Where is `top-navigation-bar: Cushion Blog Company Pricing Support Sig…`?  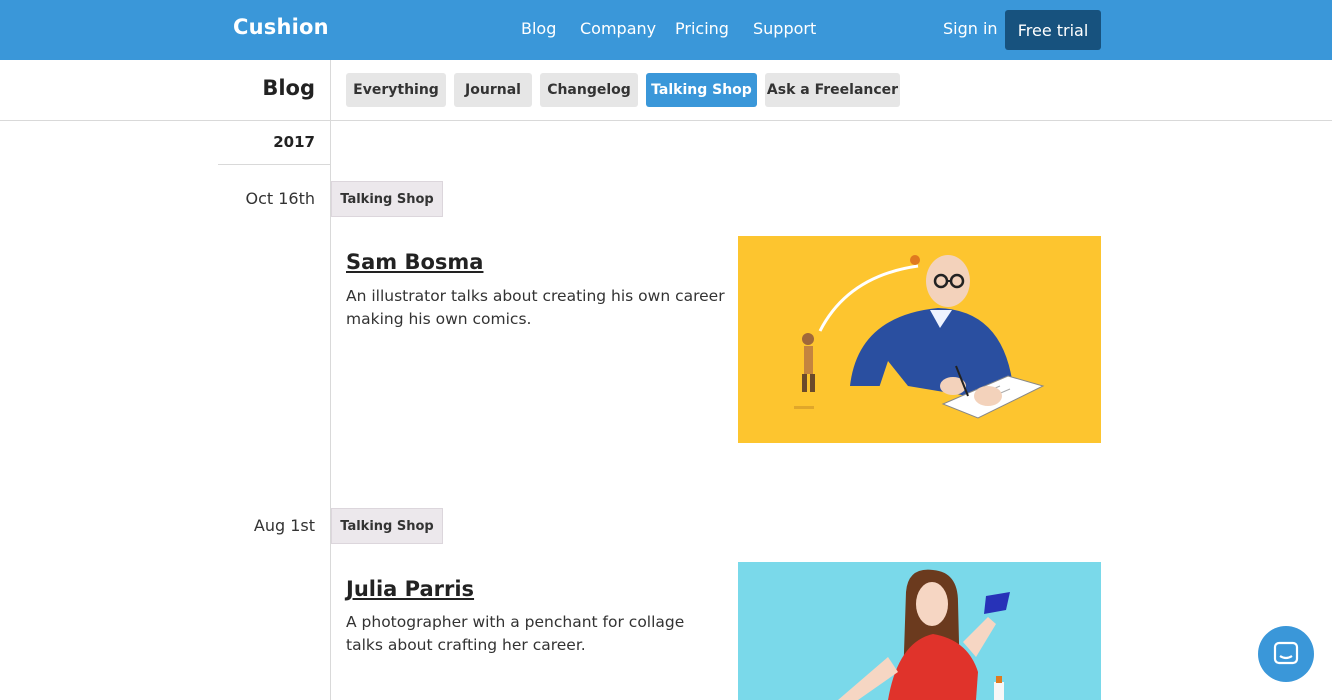 top-navigation-bar: Cushion Blog Company Pricing Support Sig… is located at coordinates (666, 30).